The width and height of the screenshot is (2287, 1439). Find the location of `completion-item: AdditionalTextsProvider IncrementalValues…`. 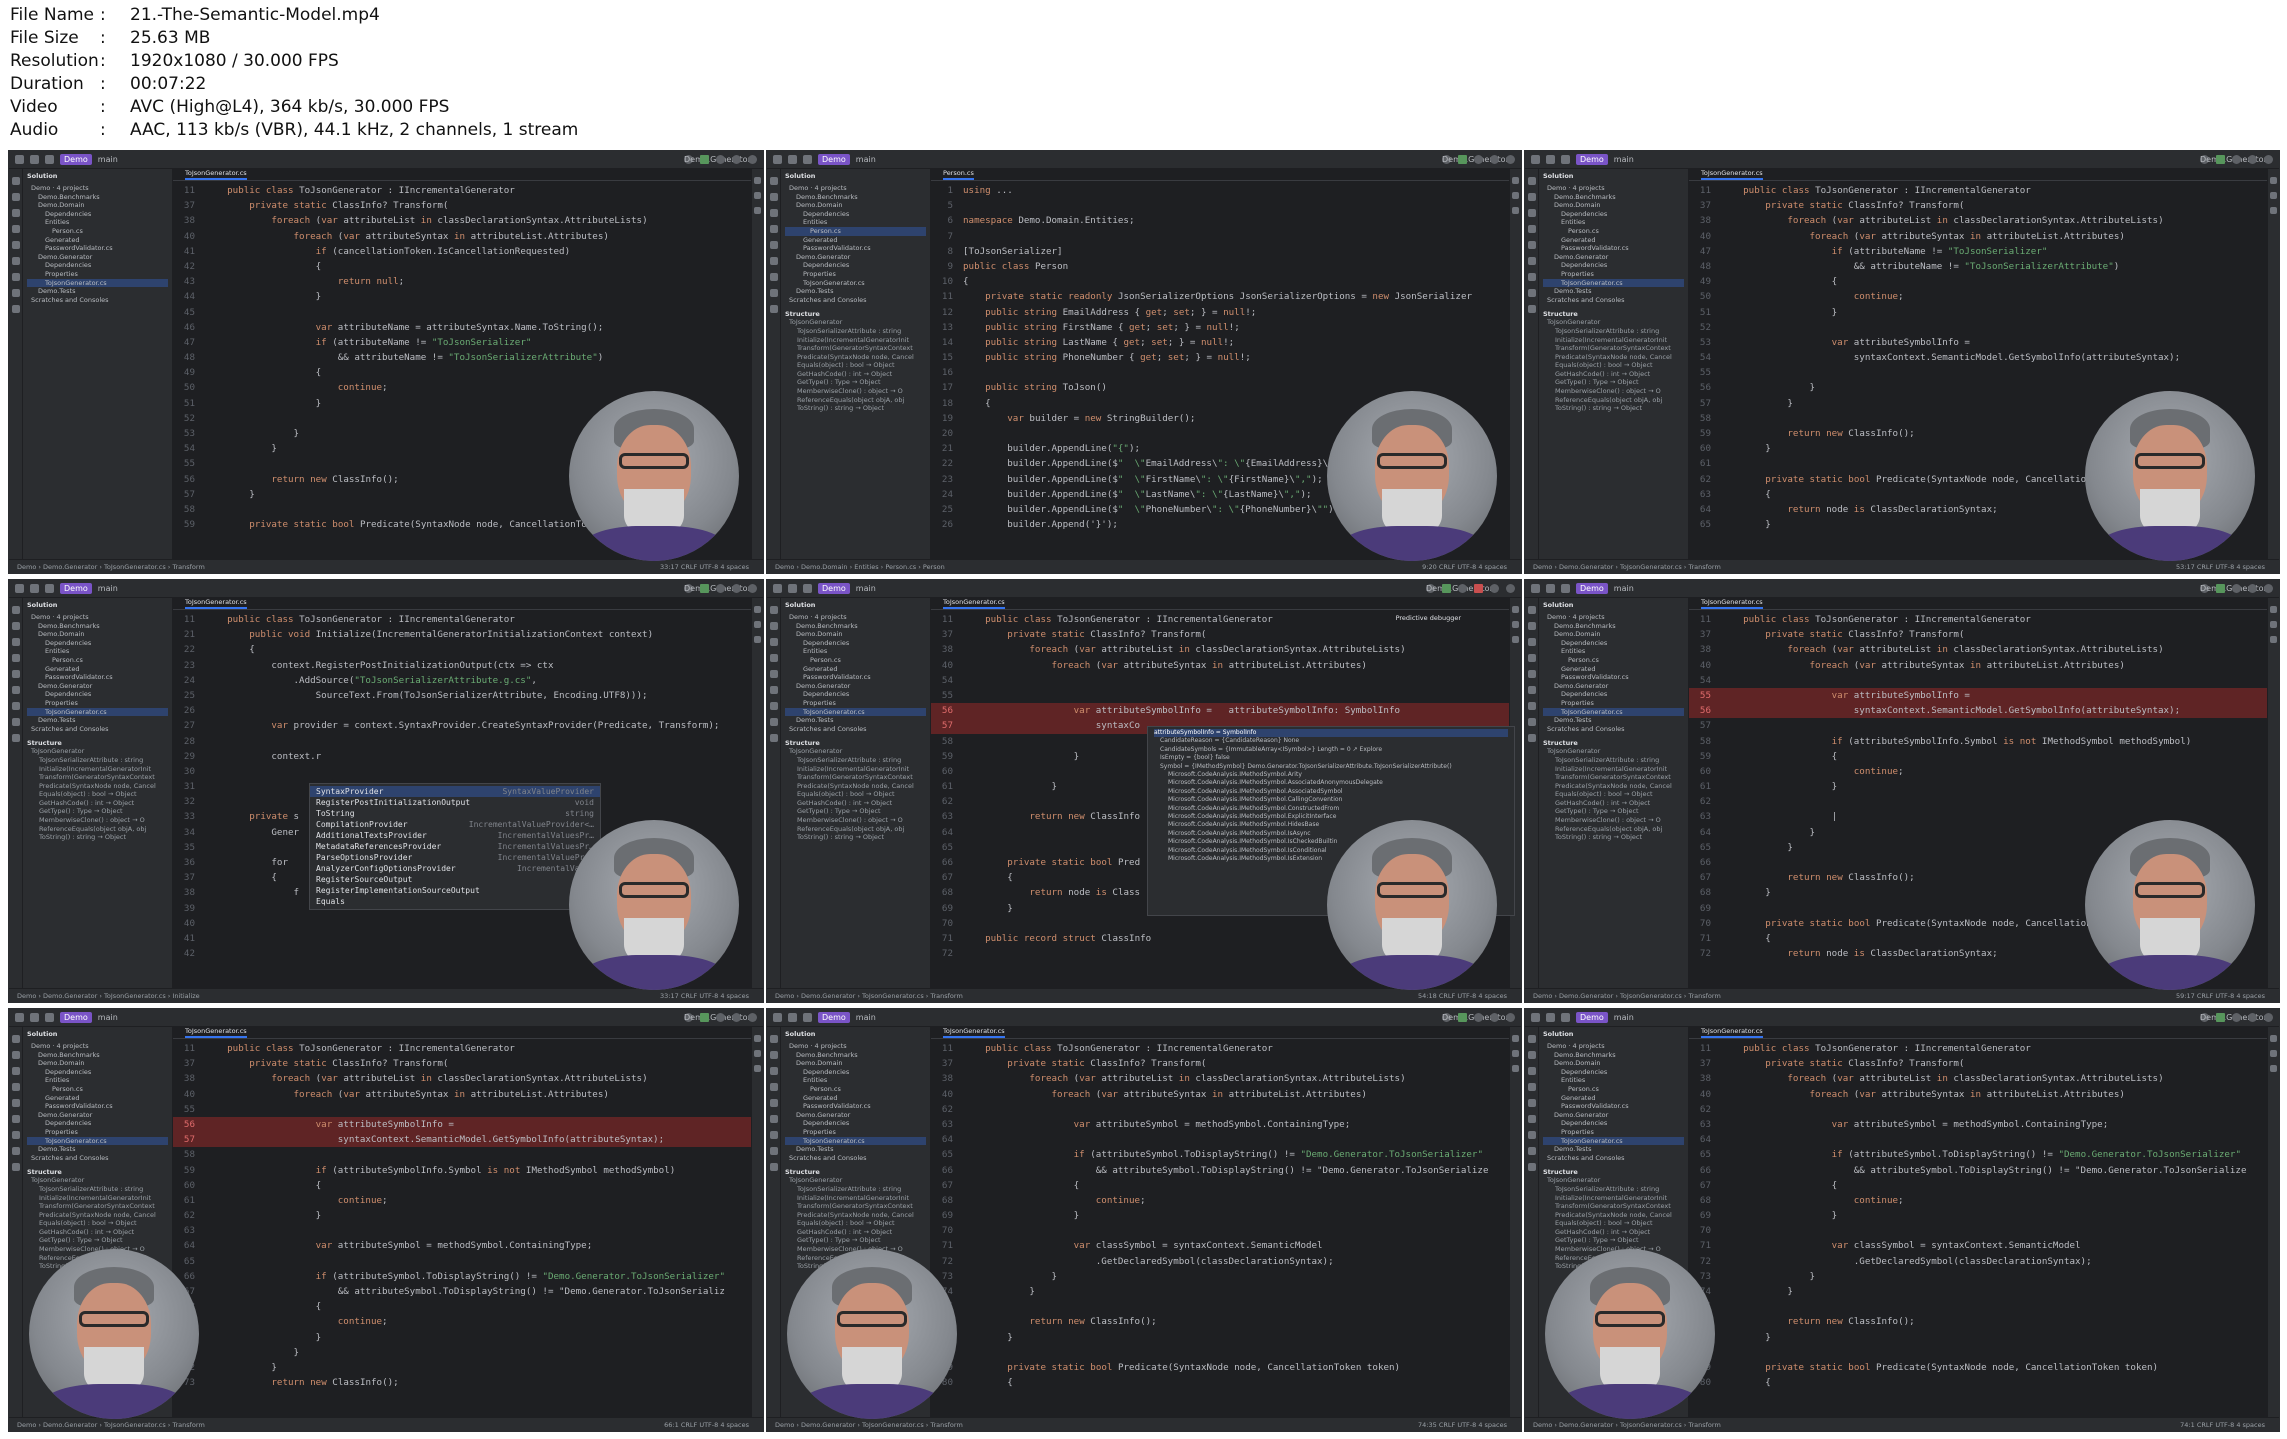

completion-item: AdditionalTextsProvider IncrementalValues… is located at coordinates (455, 835).